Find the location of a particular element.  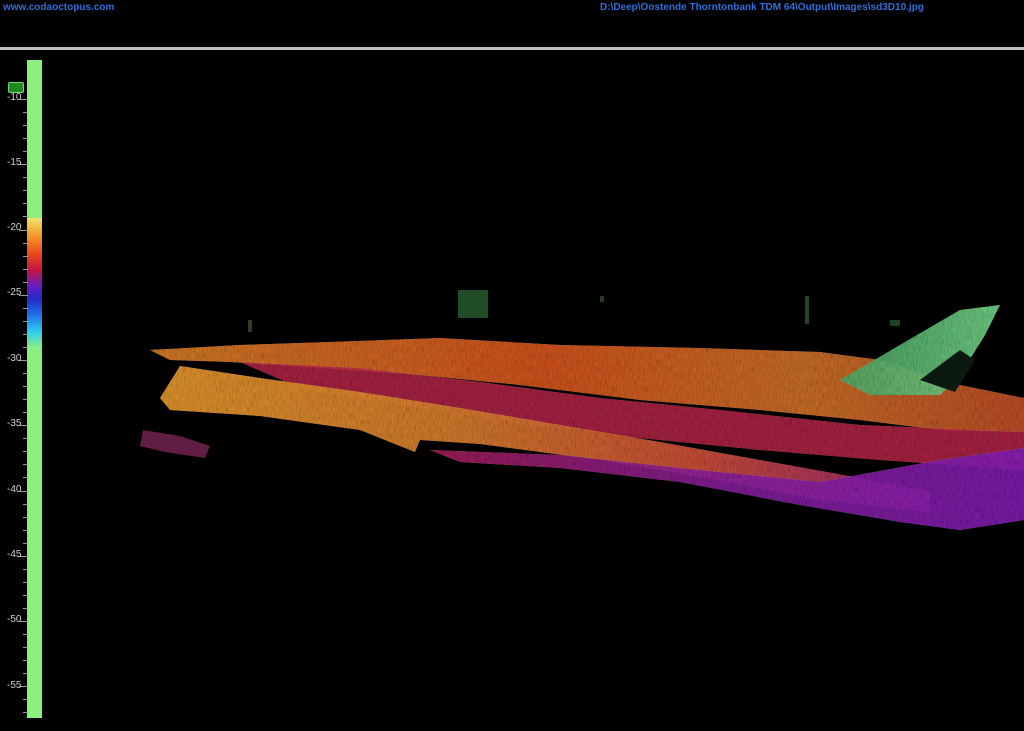

point-cloud-debris is located at coordinates (574, 311).